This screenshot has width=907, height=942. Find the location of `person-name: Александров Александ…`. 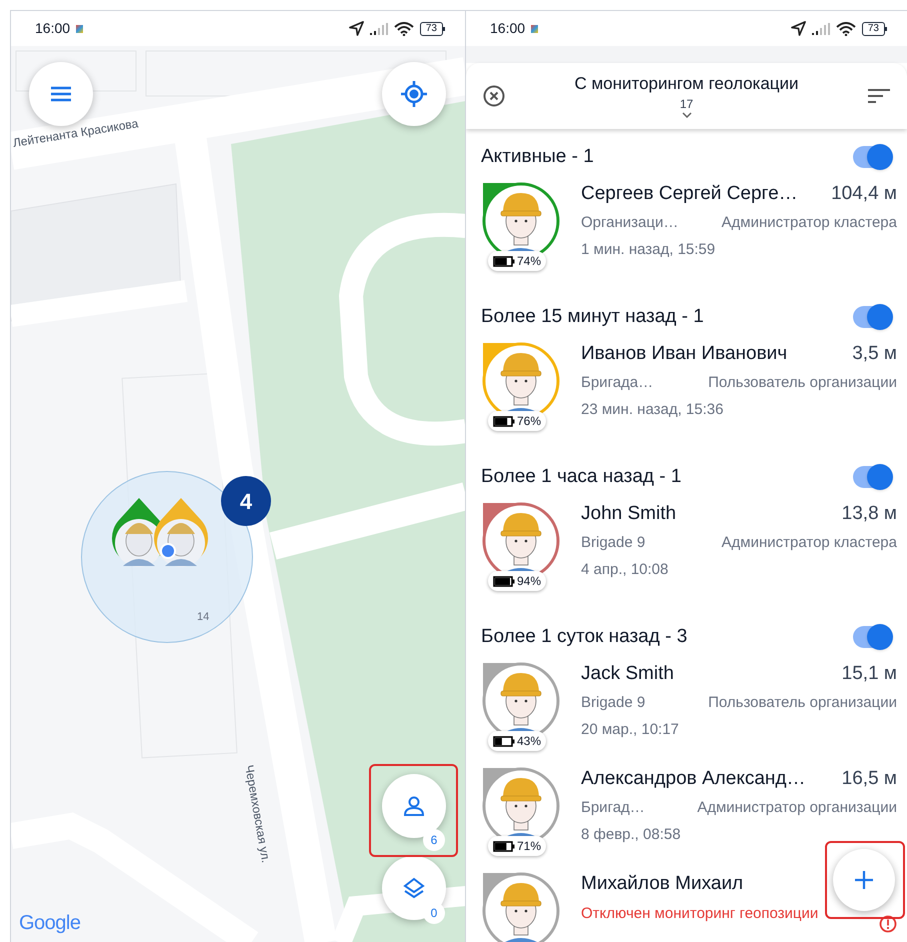

person-name: Александров Александ… is located at coordinates (693, 779).